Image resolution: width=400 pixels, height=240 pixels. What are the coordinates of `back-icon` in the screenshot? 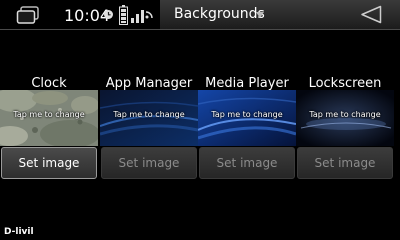 It's located at (371, 14).